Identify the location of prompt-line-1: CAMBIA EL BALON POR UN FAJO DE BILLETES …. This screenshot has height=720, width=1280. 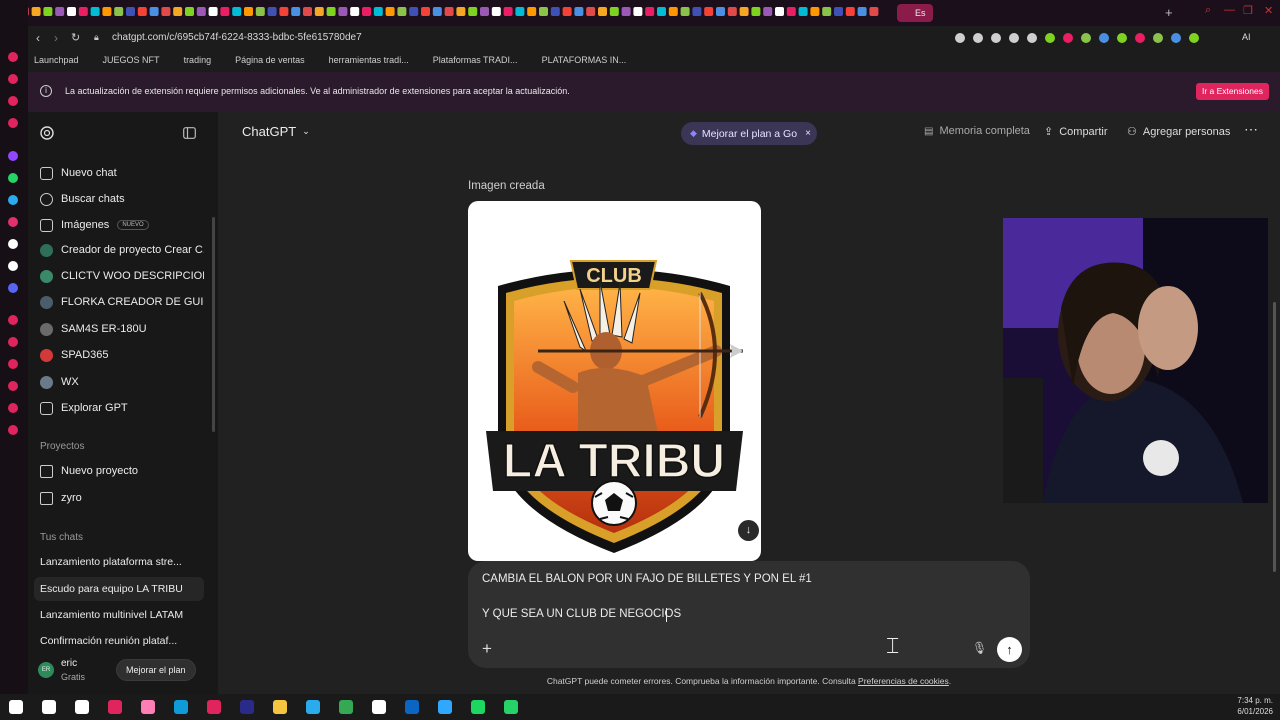
(647, 579).